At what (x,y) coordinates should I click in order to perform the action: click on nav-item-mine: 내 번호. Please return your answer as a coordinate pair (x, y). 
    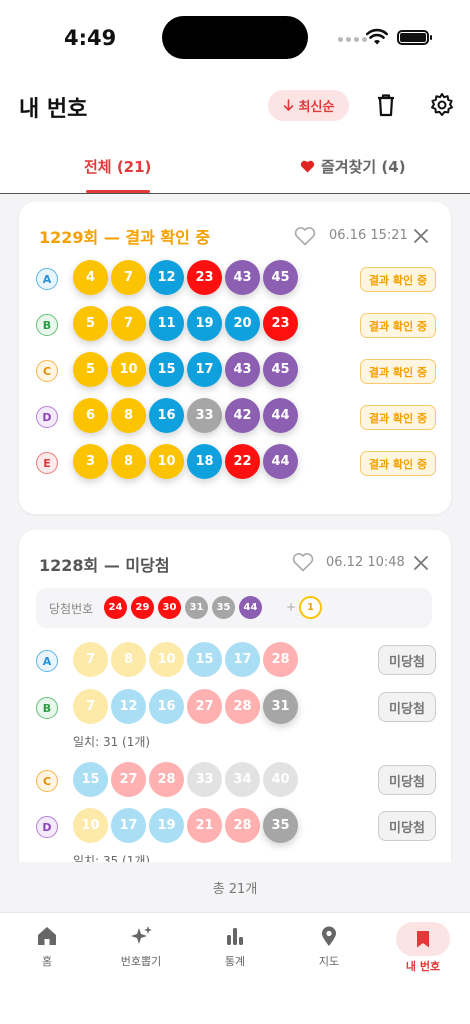
    Looking at the image, I should click on (423, 948).